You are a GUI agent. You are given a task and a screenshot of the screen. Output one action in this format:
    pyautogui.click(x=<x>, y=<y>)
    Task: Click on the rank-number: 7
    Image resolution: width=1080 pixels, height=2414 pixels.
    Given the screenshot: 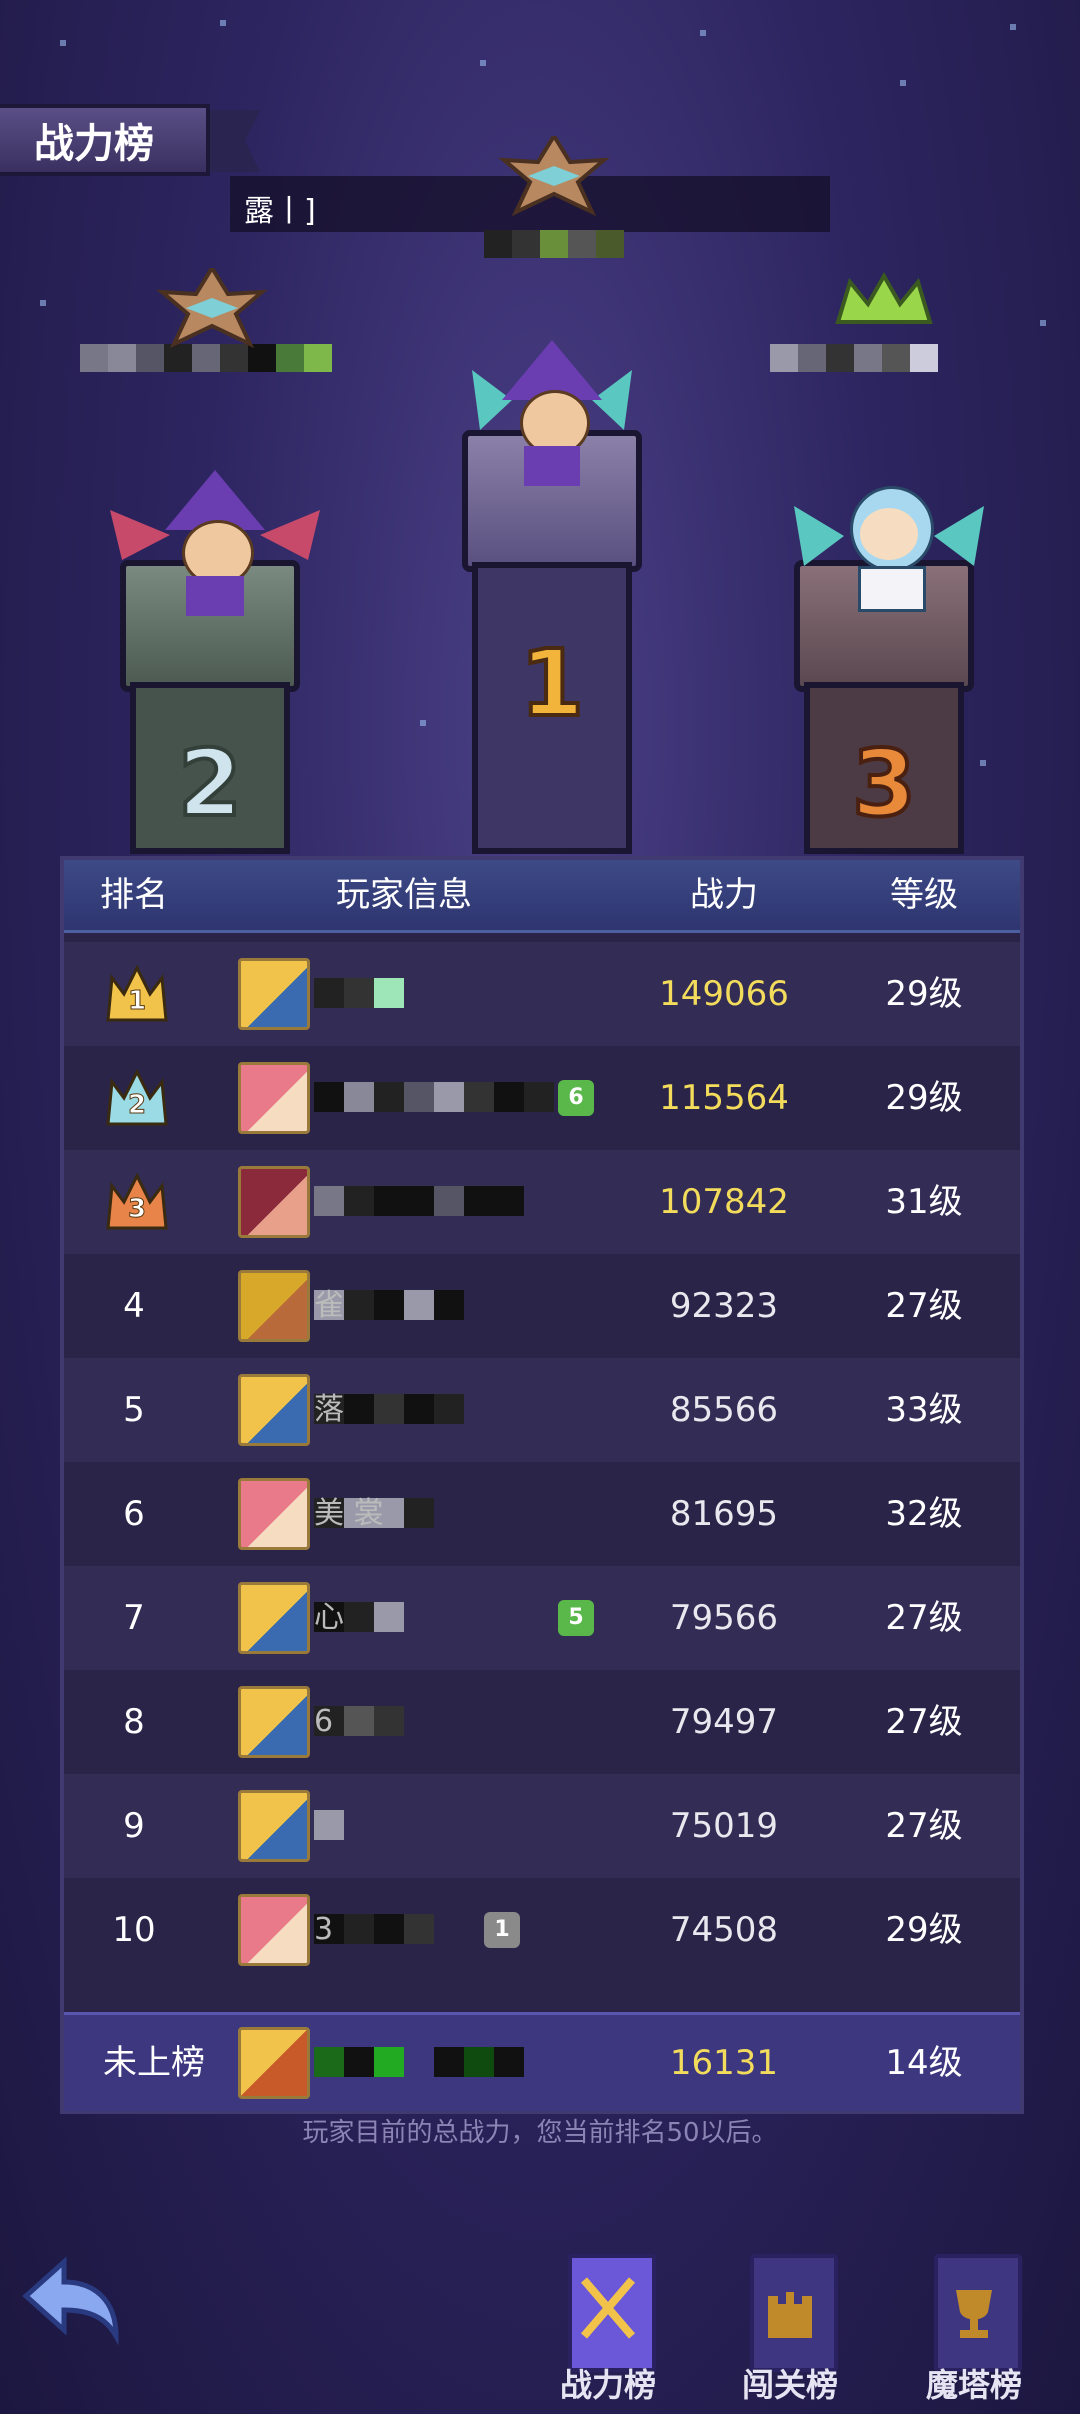 What is the action you would take?
    pyautogui.click(x=134, y=1618)
    